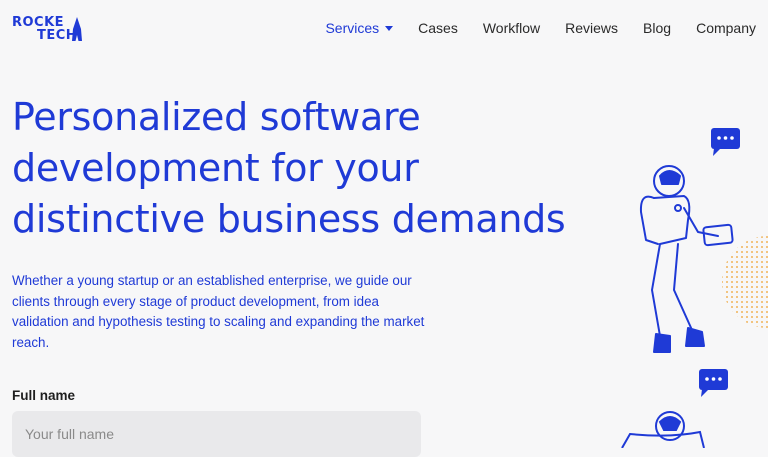 Image resolution: width=768 pixels, height=457 pixels. Describe the element at coordinates (216, 117) in the screenshot. I see `hero-title-line: Personalized software` at that location.